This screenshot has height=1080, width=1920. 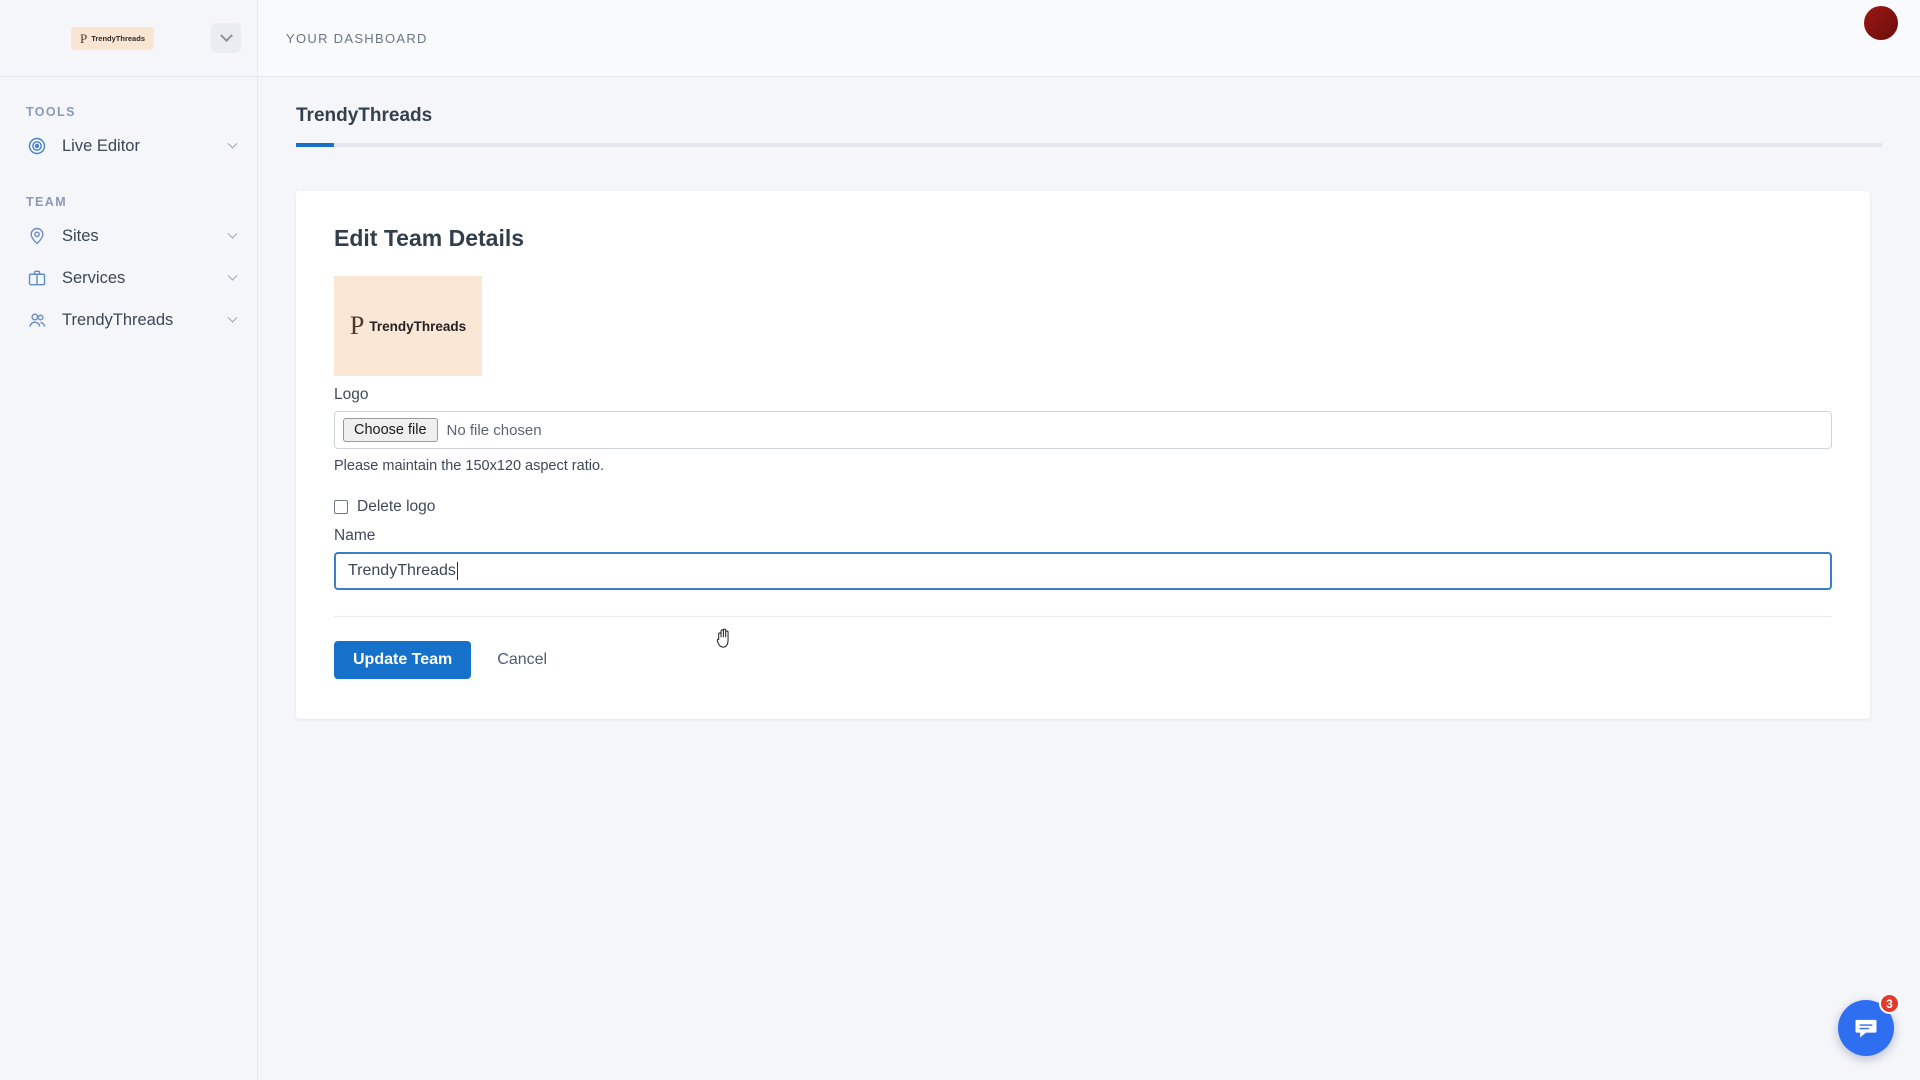 I want to click on logo-preview: P TrendyThreads, so click(x=408, y=326).